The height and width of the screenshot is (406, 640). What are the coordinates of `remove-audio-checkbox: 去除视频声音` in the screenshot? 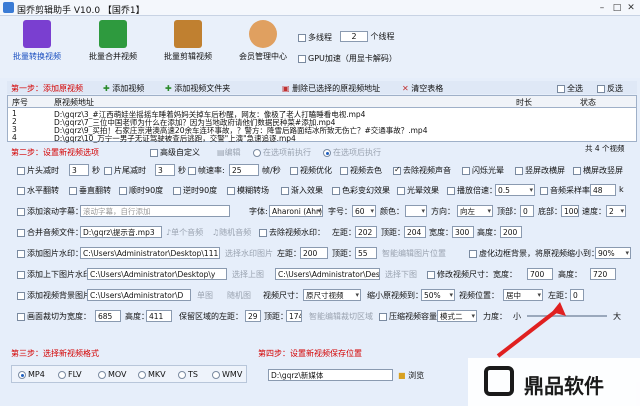 It's located at (422, 170).